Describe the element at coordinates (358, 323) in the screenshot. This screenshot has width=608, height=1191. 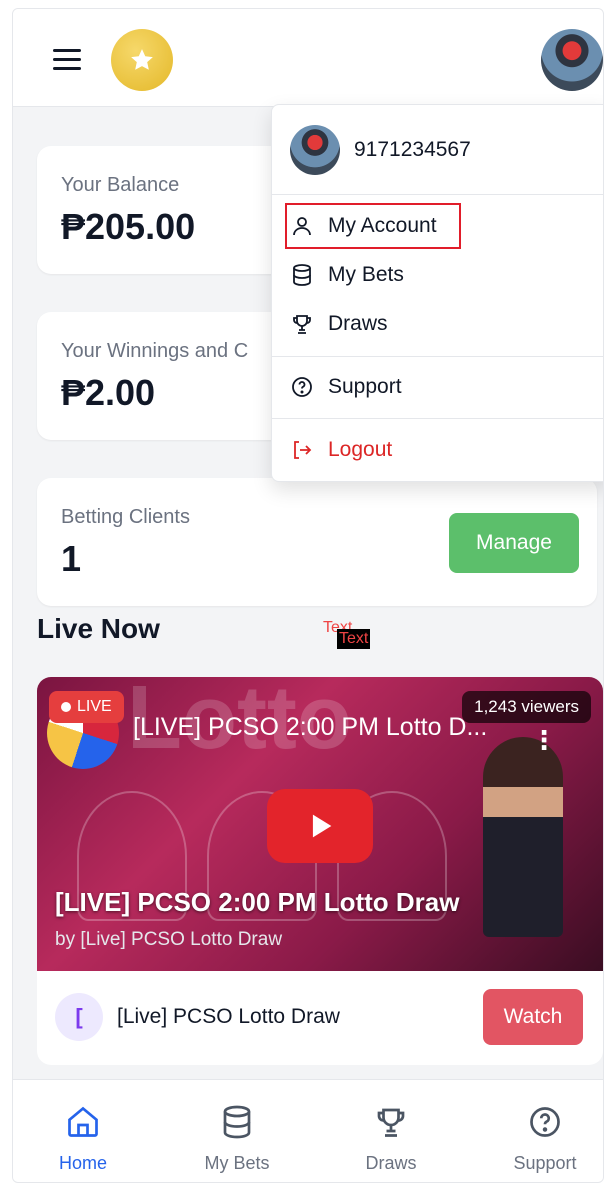
I see `menu-item-draws-label: Draws` at that location.